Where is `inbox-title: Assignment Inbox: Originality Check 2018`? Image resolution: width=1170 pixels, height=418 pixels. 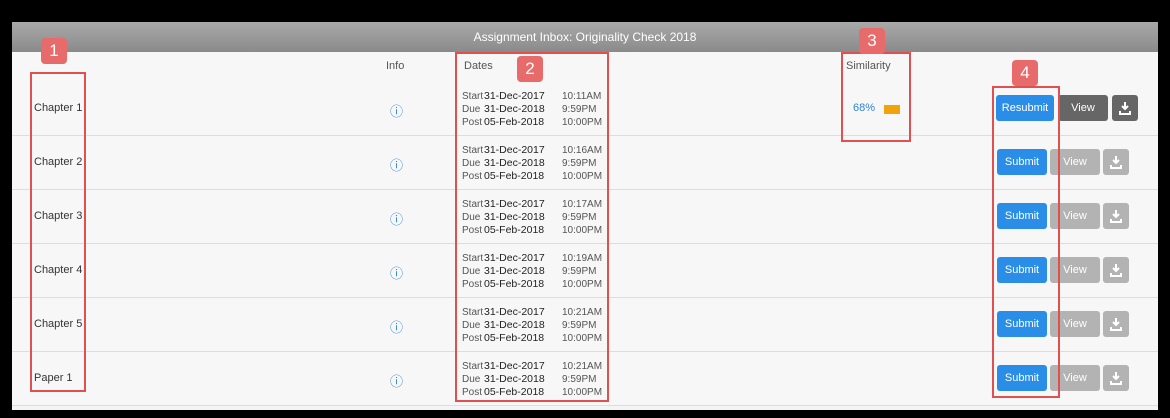
inbox-title: Assignment Inbox: Originality Check 2018 is located at coordinates (585, 37).